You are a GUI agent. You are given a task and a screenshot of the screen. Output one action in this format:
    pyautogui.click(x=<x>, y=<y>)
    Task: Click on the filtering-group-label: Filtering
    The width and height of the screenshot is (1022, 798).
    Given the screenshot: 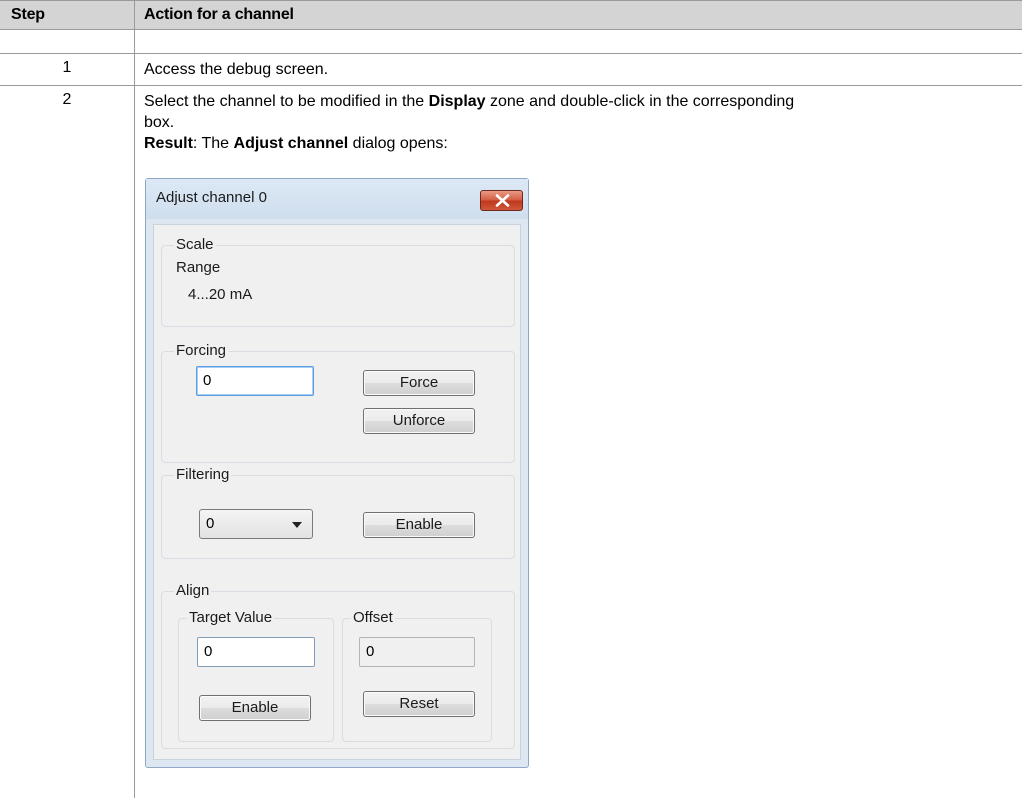 What is the action you would take?
    pyautogui.click(x=203, y=475)
    